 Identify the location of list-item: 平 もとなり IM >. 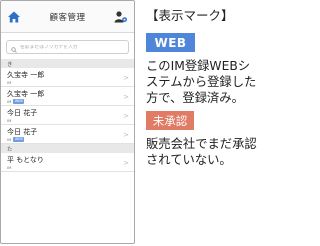
(67, 162).